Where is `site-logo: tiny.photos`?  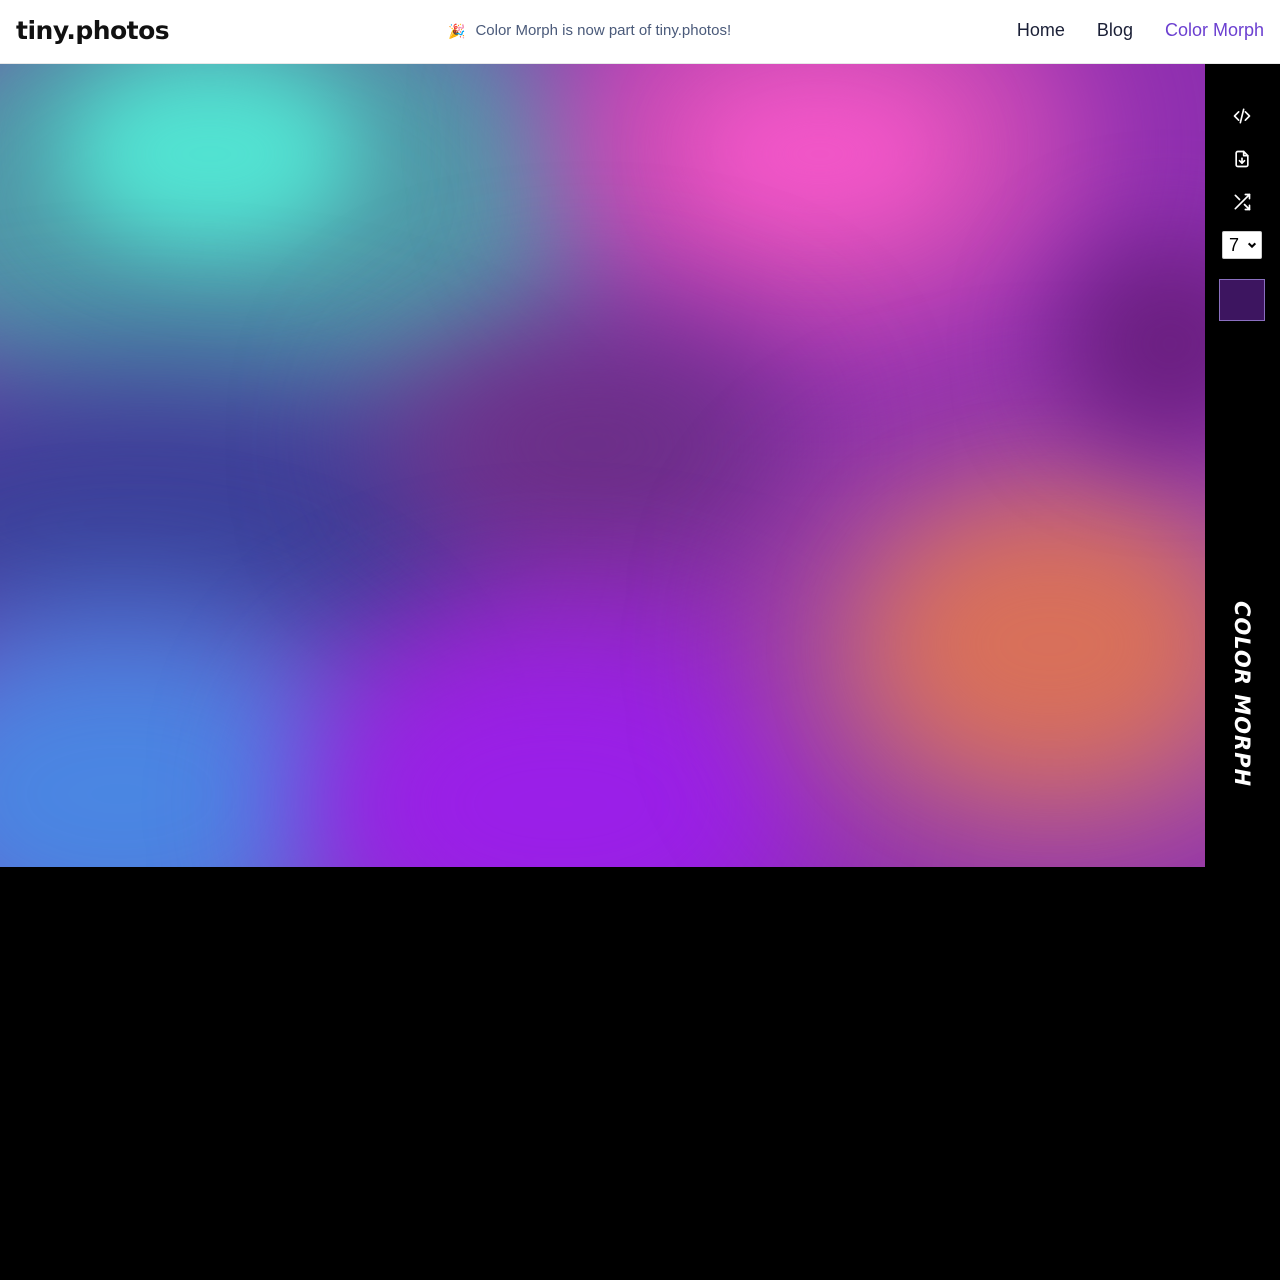
site-logo: tiny.photos is located at coordinates (93, 30).